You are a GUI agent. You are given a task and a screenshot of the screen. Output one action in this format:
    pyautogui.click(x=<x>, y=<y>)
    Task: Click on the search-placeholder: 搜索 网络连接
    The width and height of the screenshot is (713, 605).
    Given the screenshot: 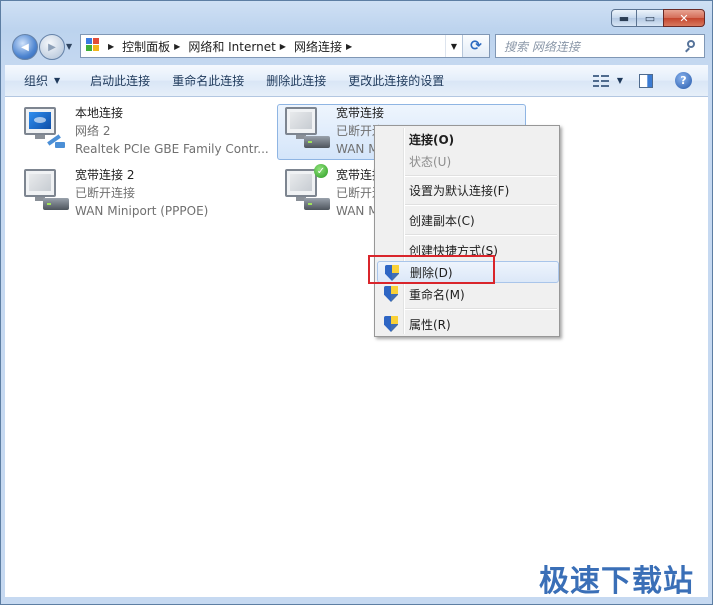 What is the action you would take?
    pyautogui.click(x=542, y=46)
    